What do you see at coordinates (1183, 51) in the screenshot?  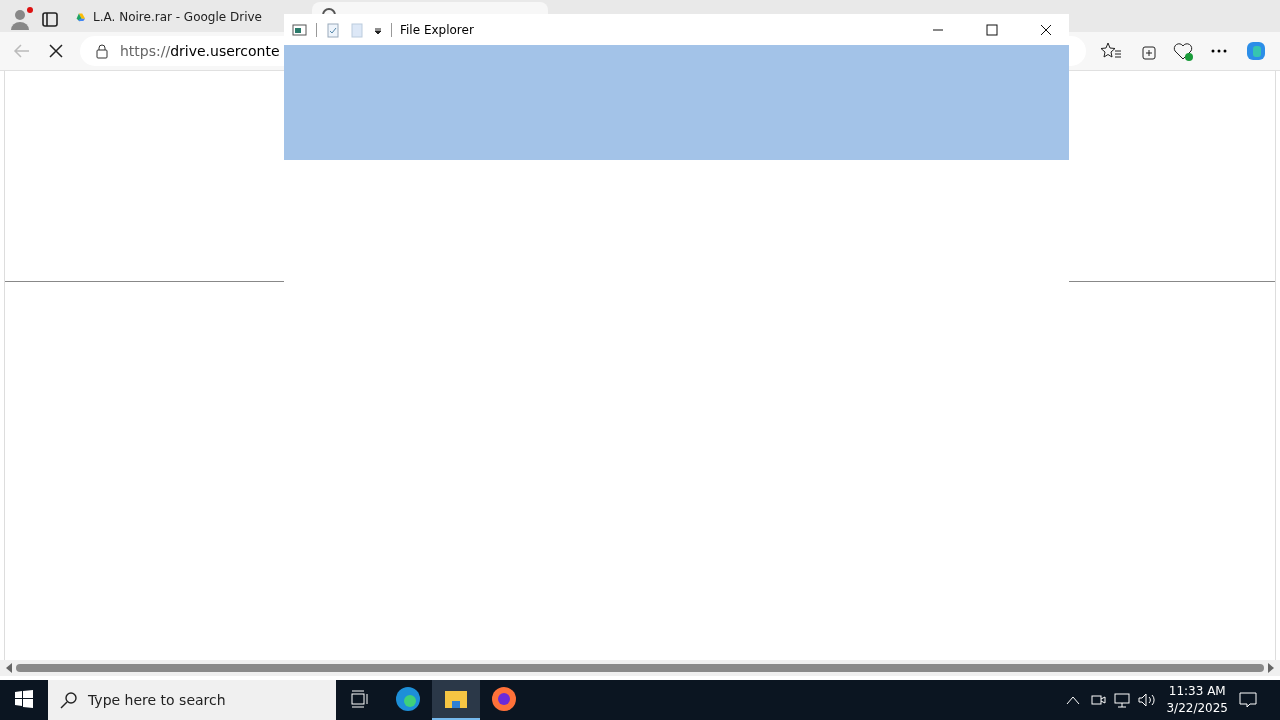 I see `health-icon` at bounding box center [1183, 51].